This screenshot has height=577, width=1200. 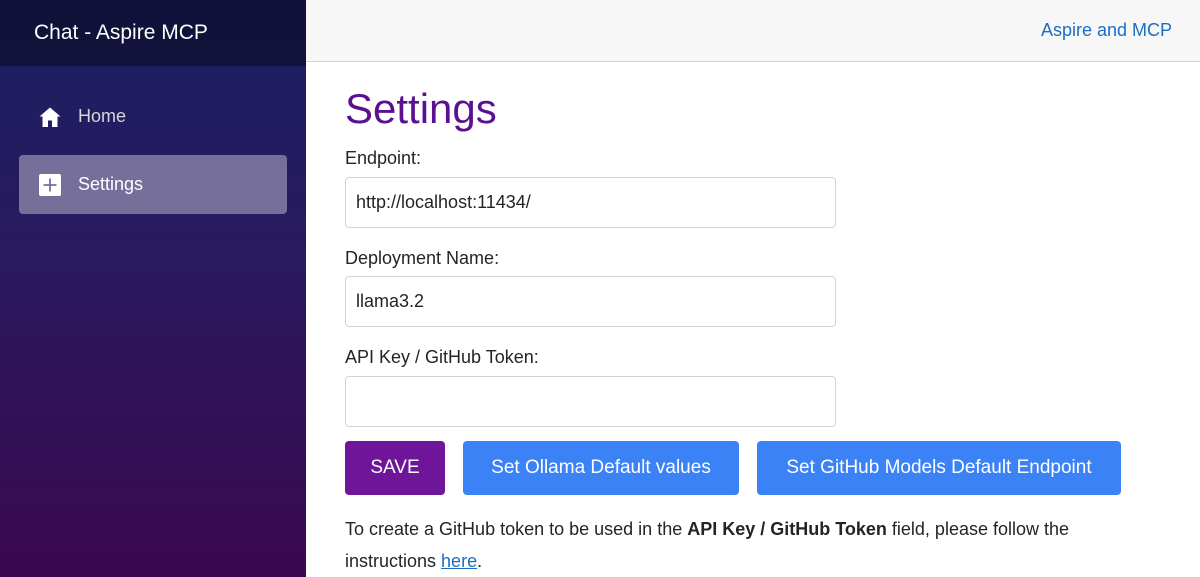 I want to click on brand-bar: Chat - Aspire MCP, so click(x=153, y=33).